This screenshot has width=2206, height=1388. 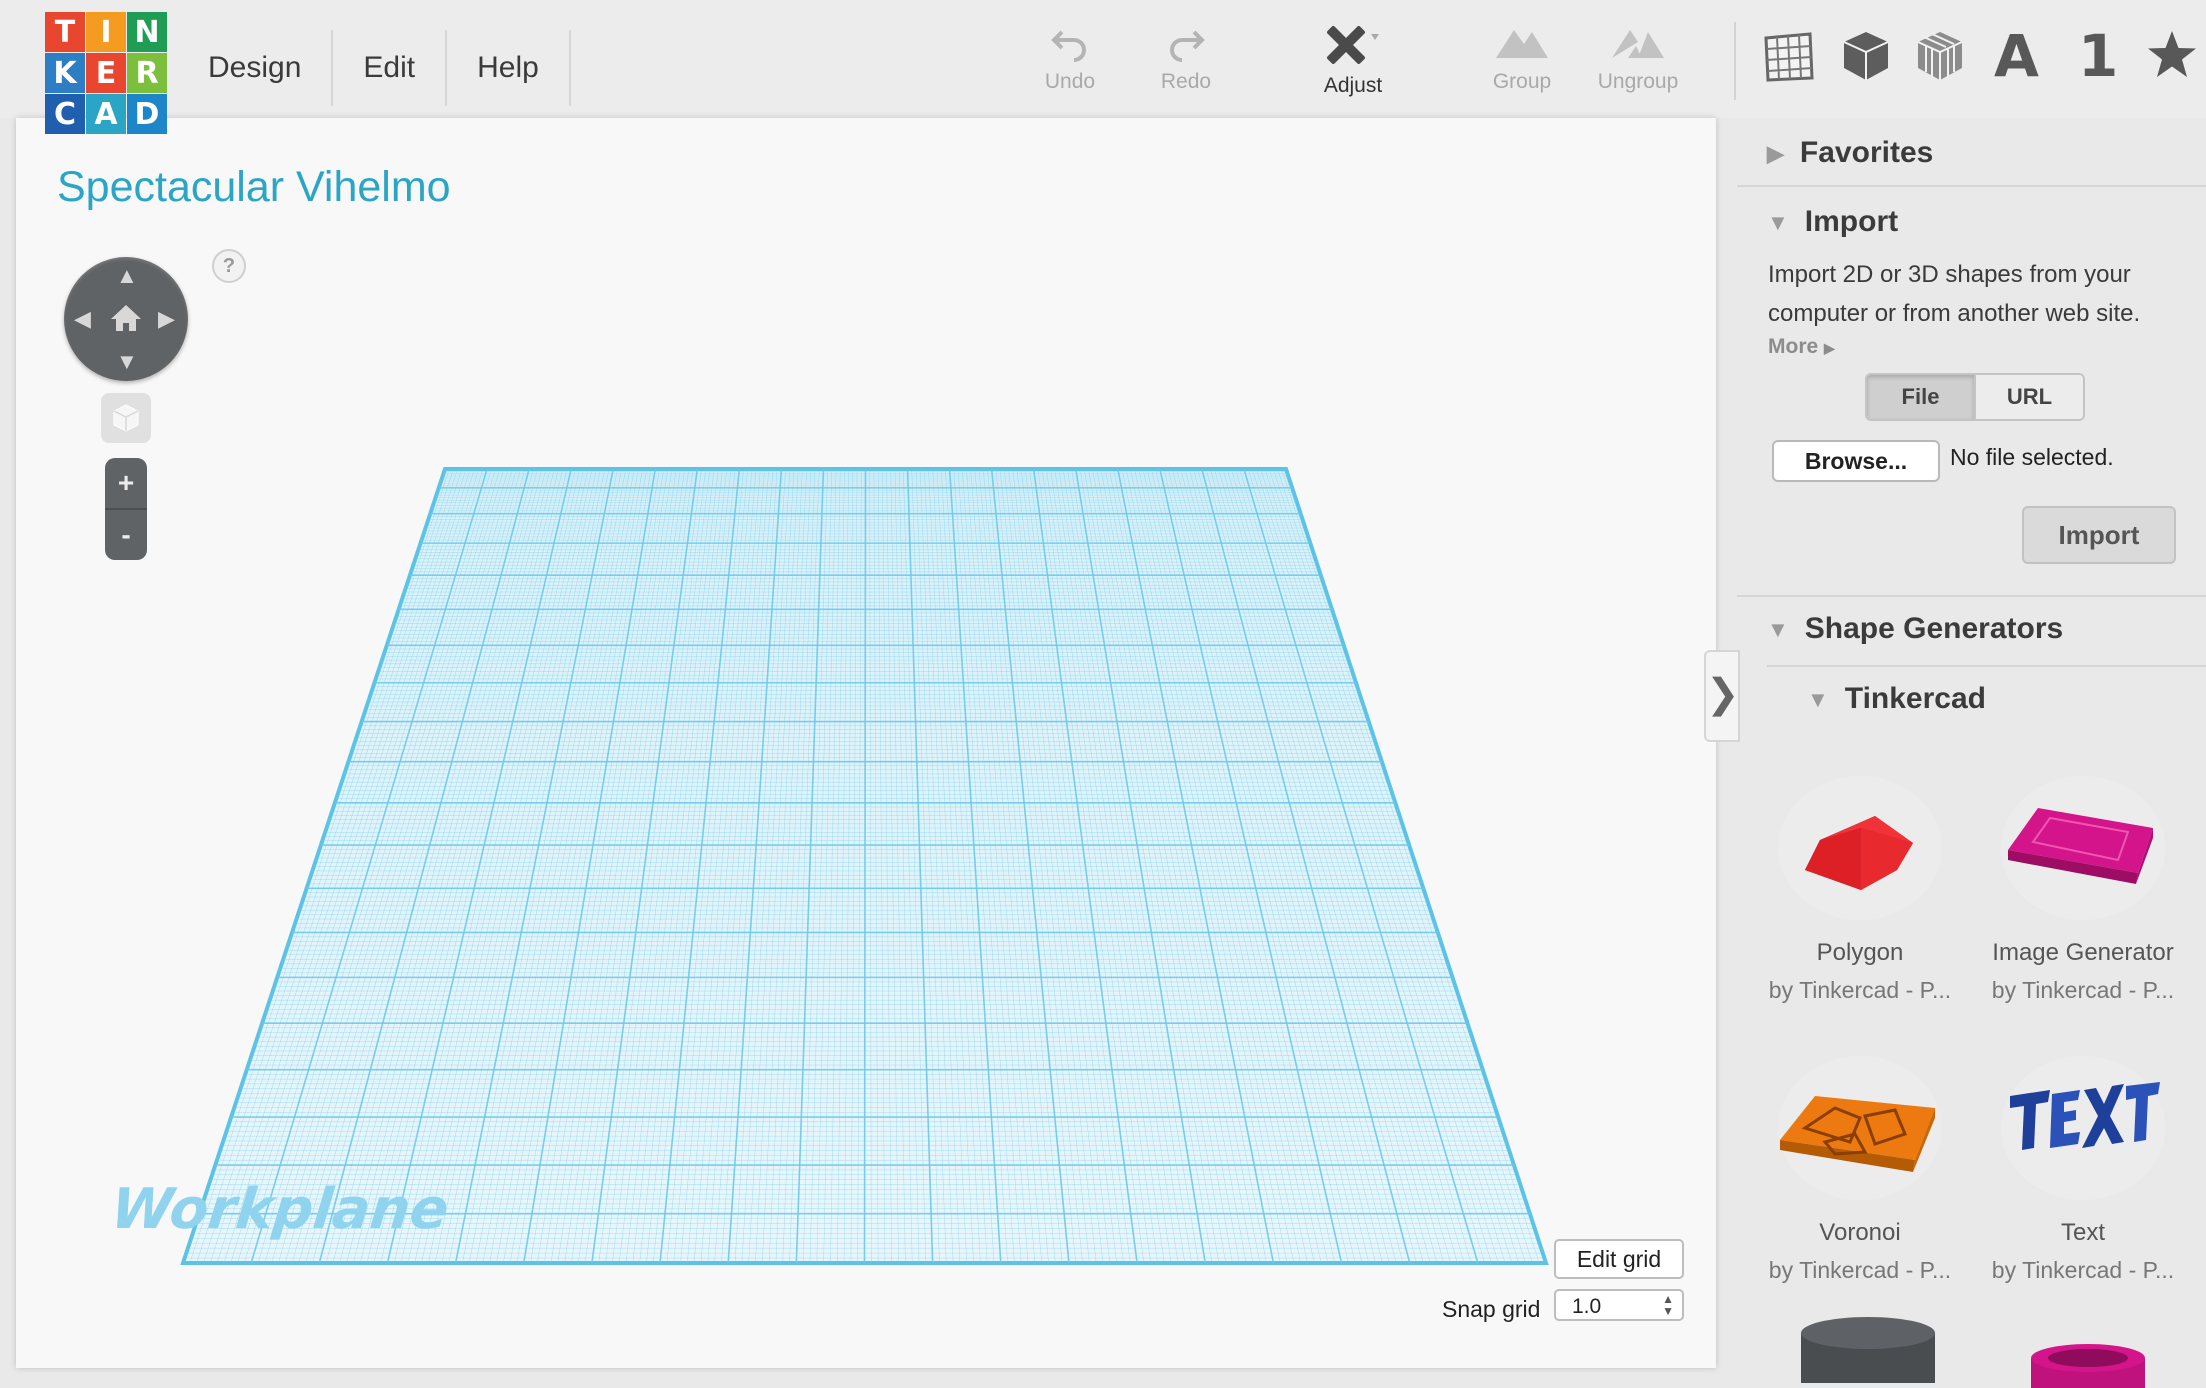 What do you see at coordinates (509, 68) in the screenshot?
I see `menu-help: Help` at bounding box center [509, 68].